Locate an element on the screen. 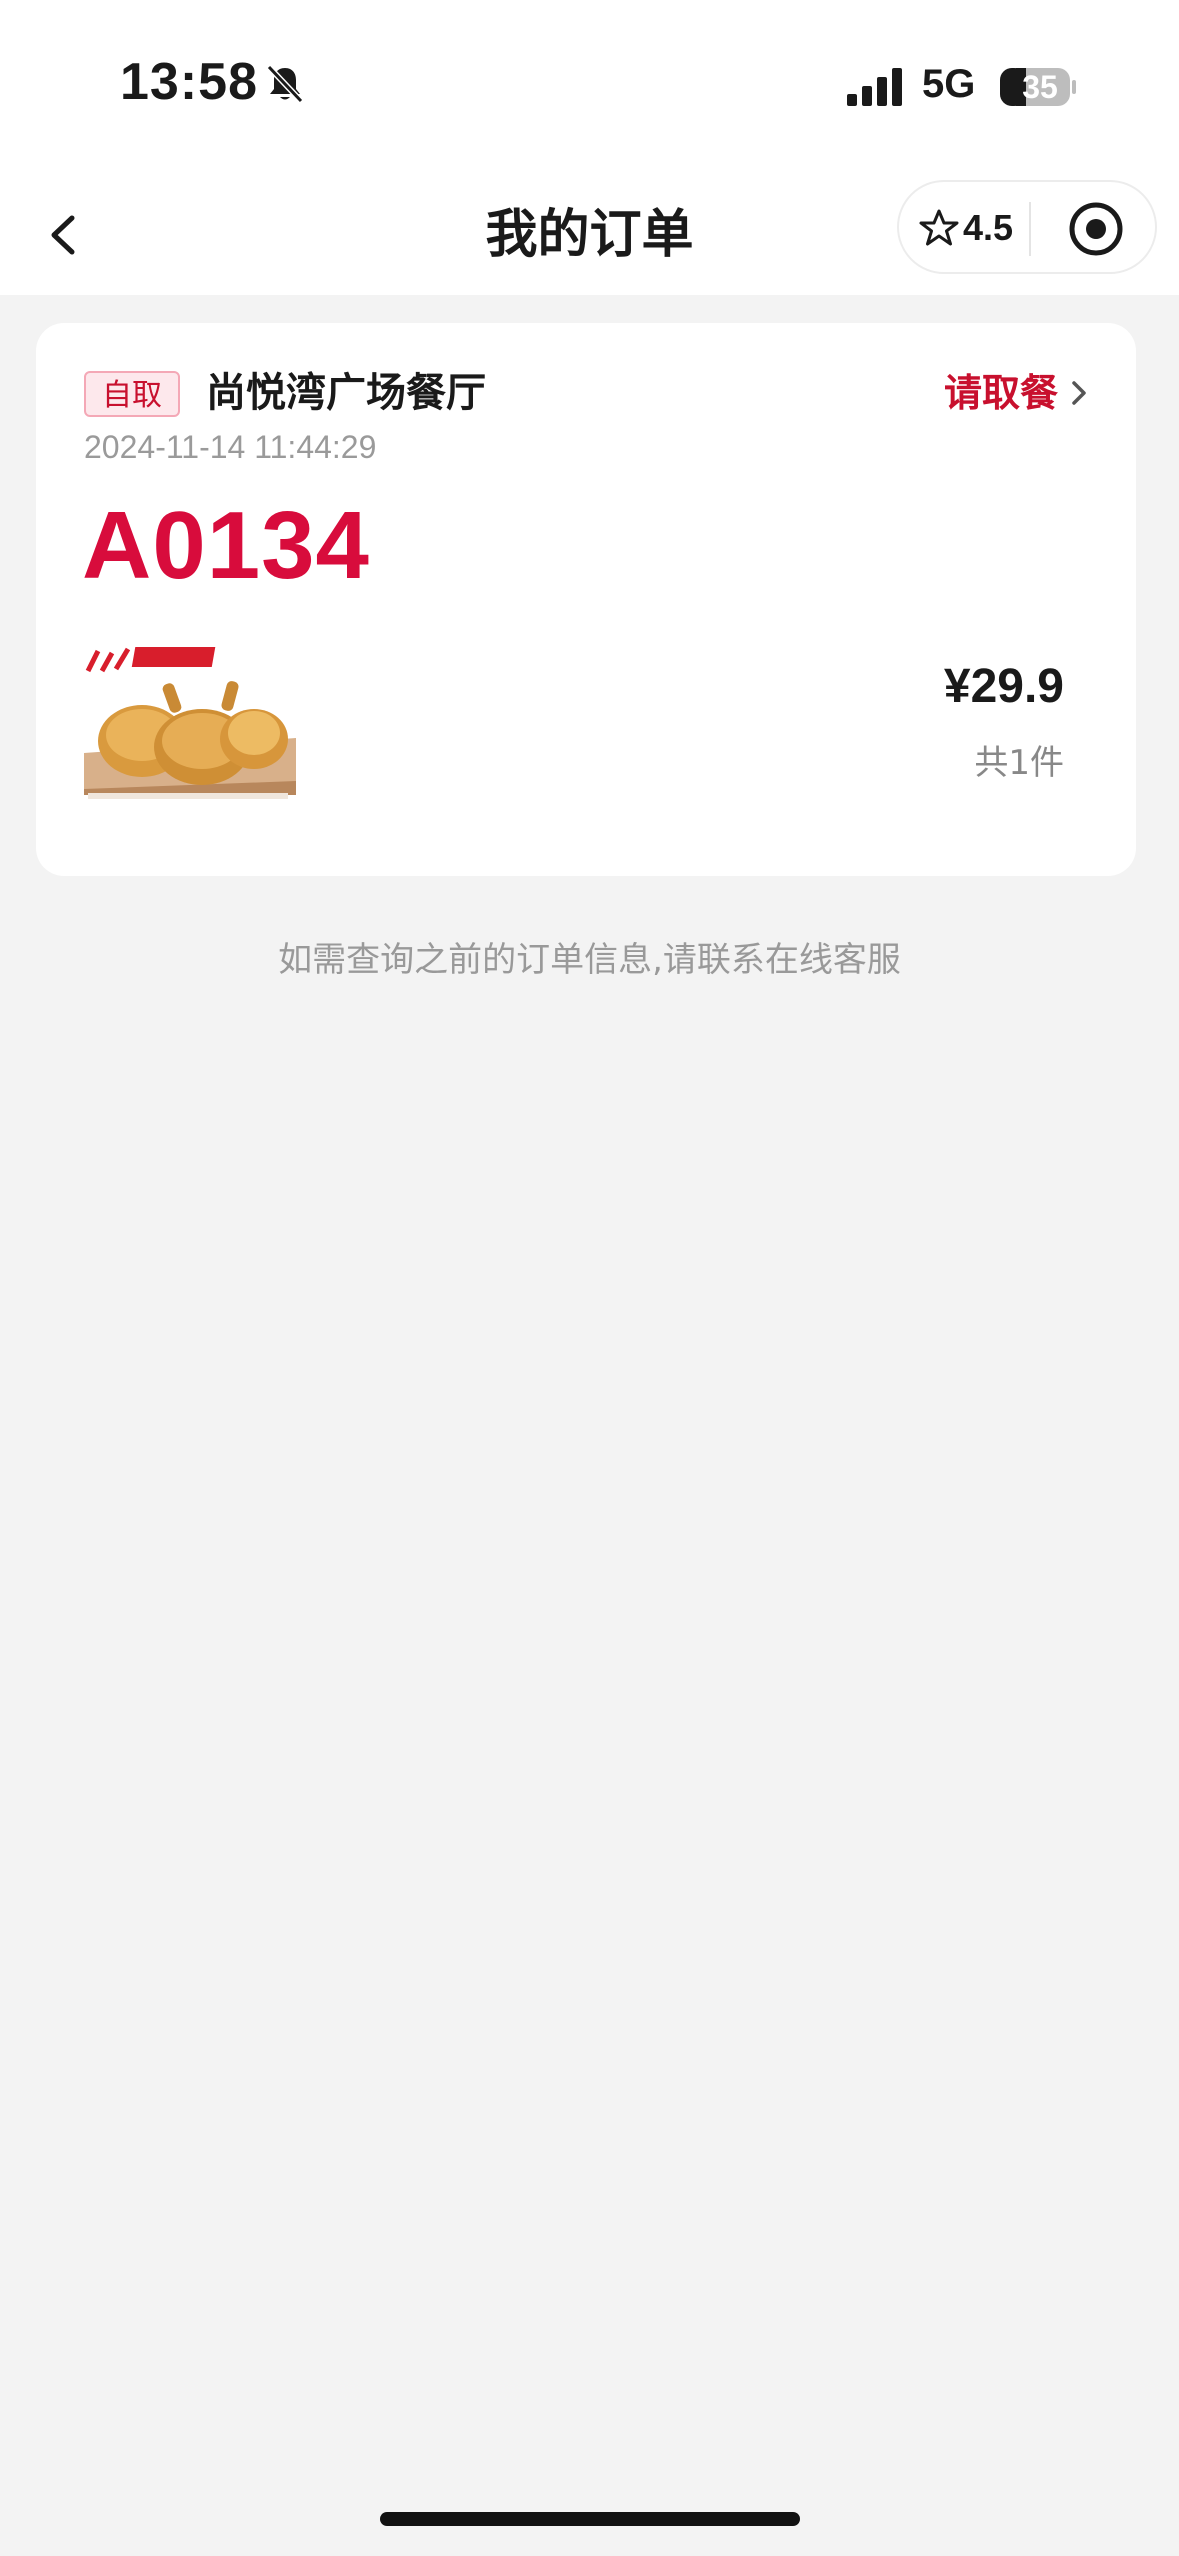 Image resolution: width=1179 pixels, height=2556 pixels. bell-off-icon is located at coordinates (285, 84).